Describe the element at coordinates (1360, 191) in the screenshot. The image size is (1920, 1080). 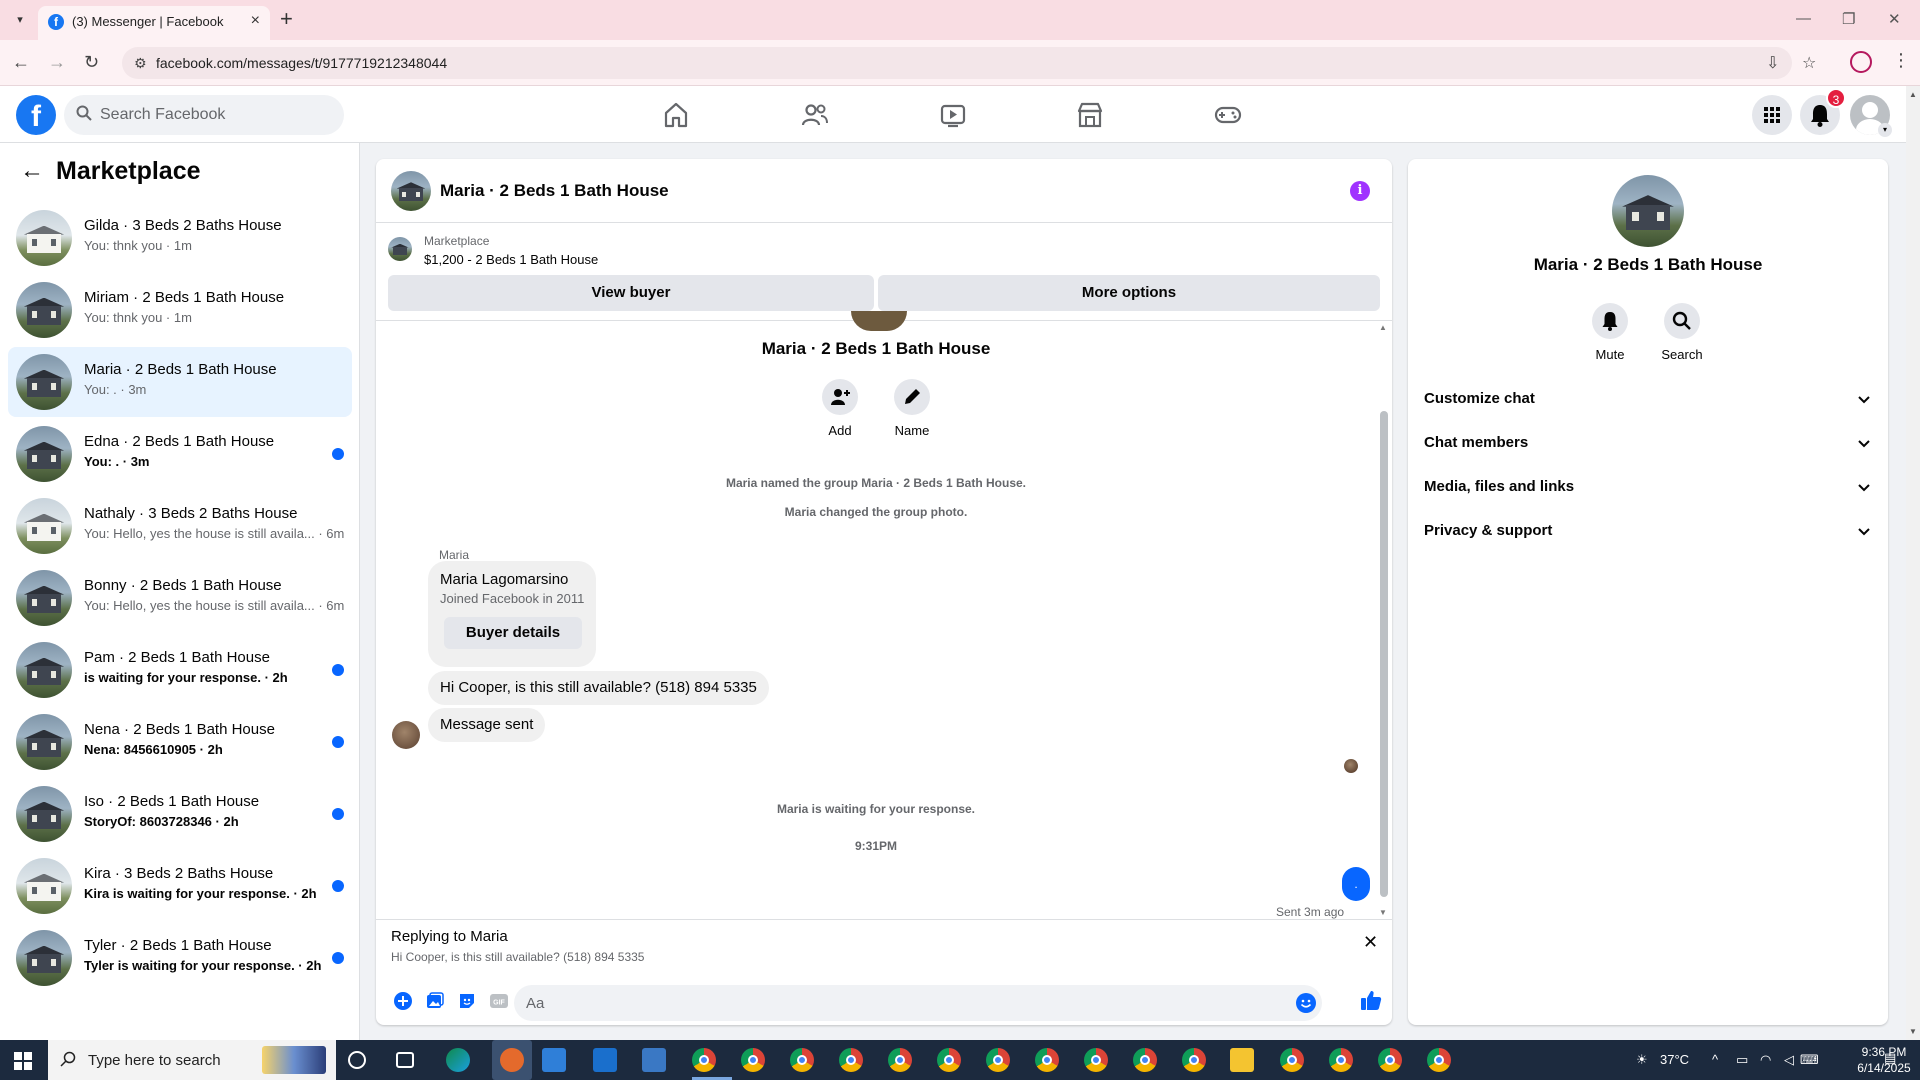
I see `info-icon: i` at that location.